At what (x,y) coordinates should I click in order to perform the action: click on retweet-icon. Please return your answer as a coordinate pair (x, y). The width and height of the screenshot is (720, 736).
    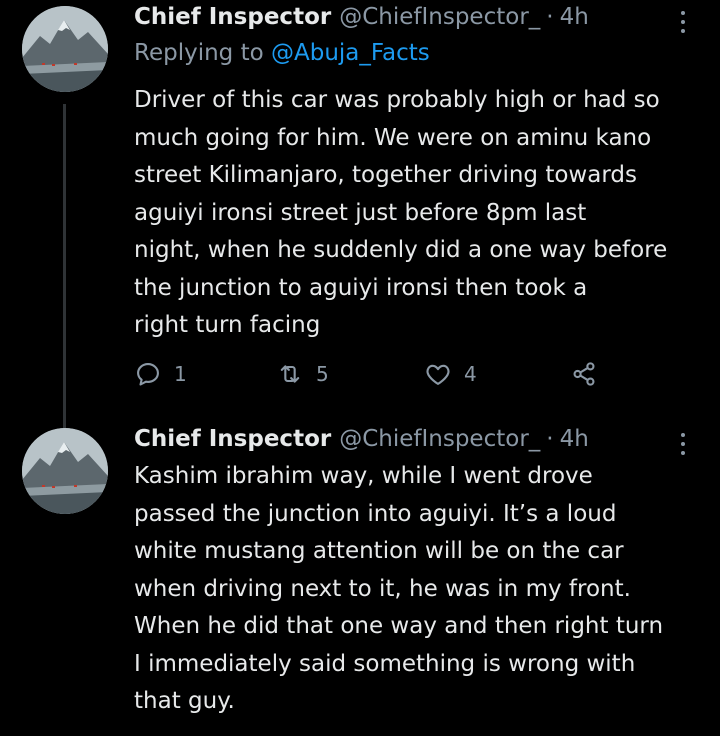
    Looking at the image, I should click on (290, 374).